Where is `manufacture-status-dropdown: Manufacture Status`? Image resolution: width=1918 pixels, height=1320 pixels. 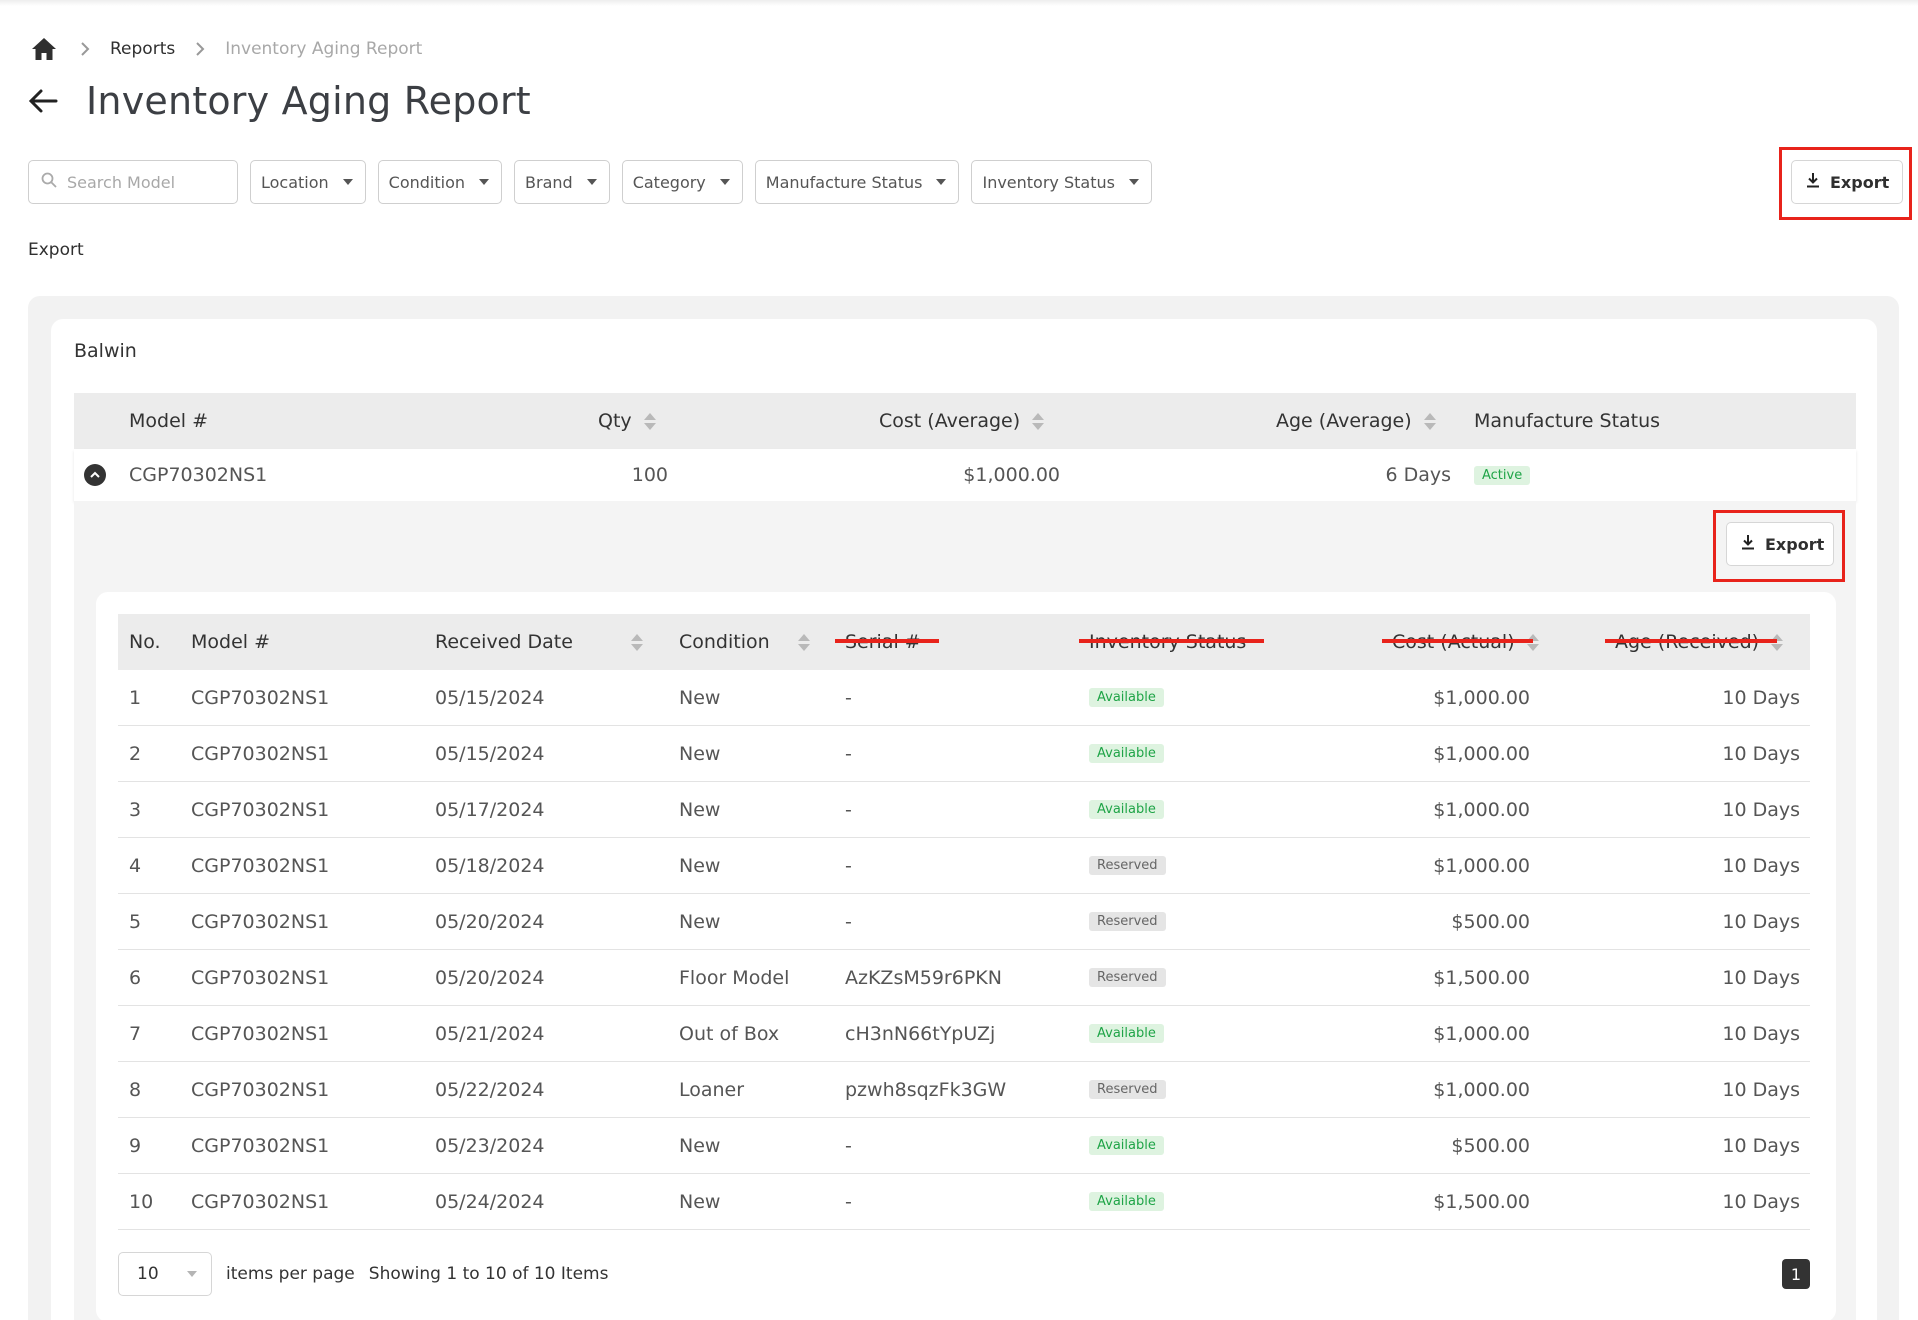
manufacture-status-dropdown: Manufacture Status is located at coordinates (857, 182).